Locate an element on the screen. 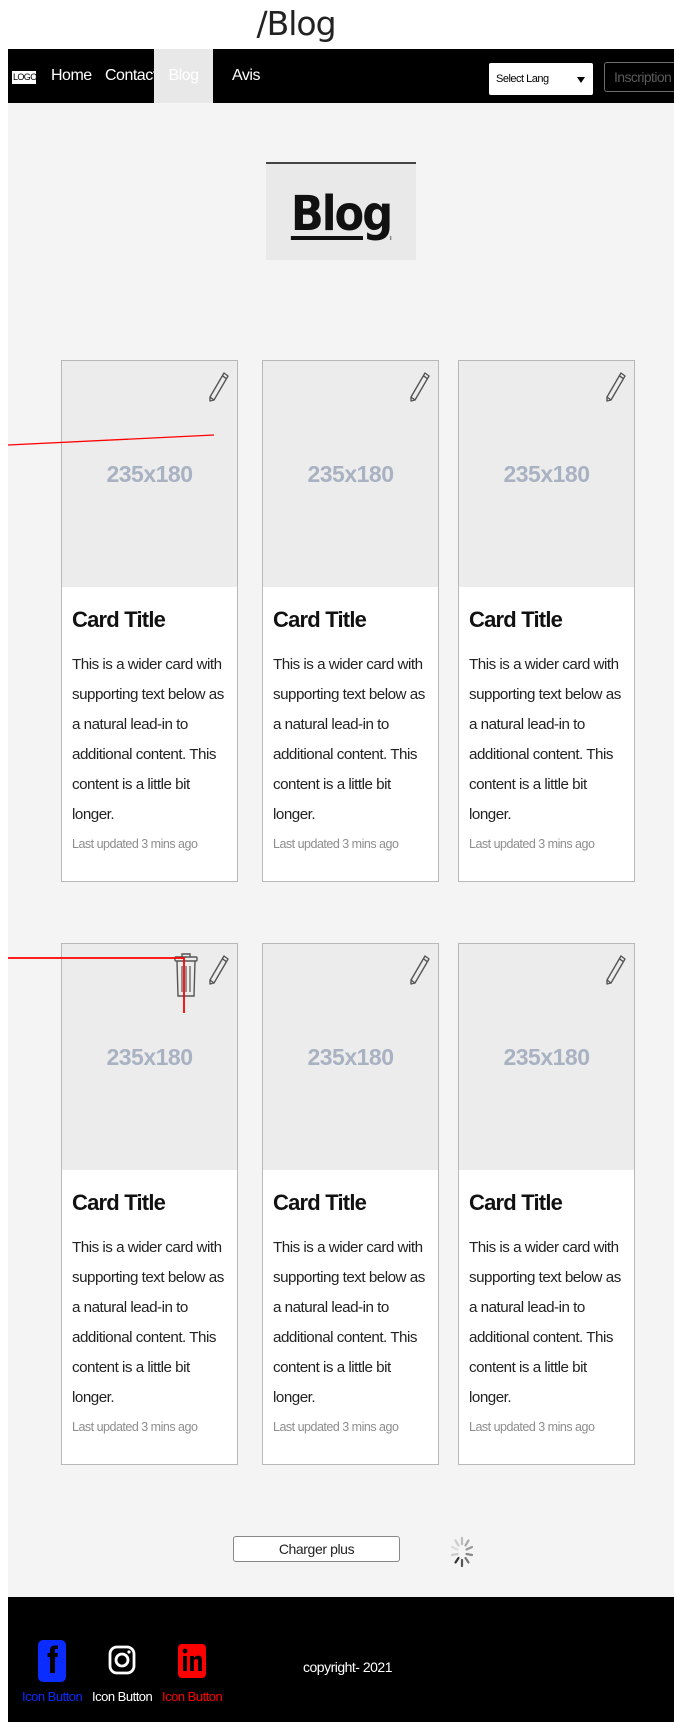  nav-contact: Contact is located at coordinates (131, 76).